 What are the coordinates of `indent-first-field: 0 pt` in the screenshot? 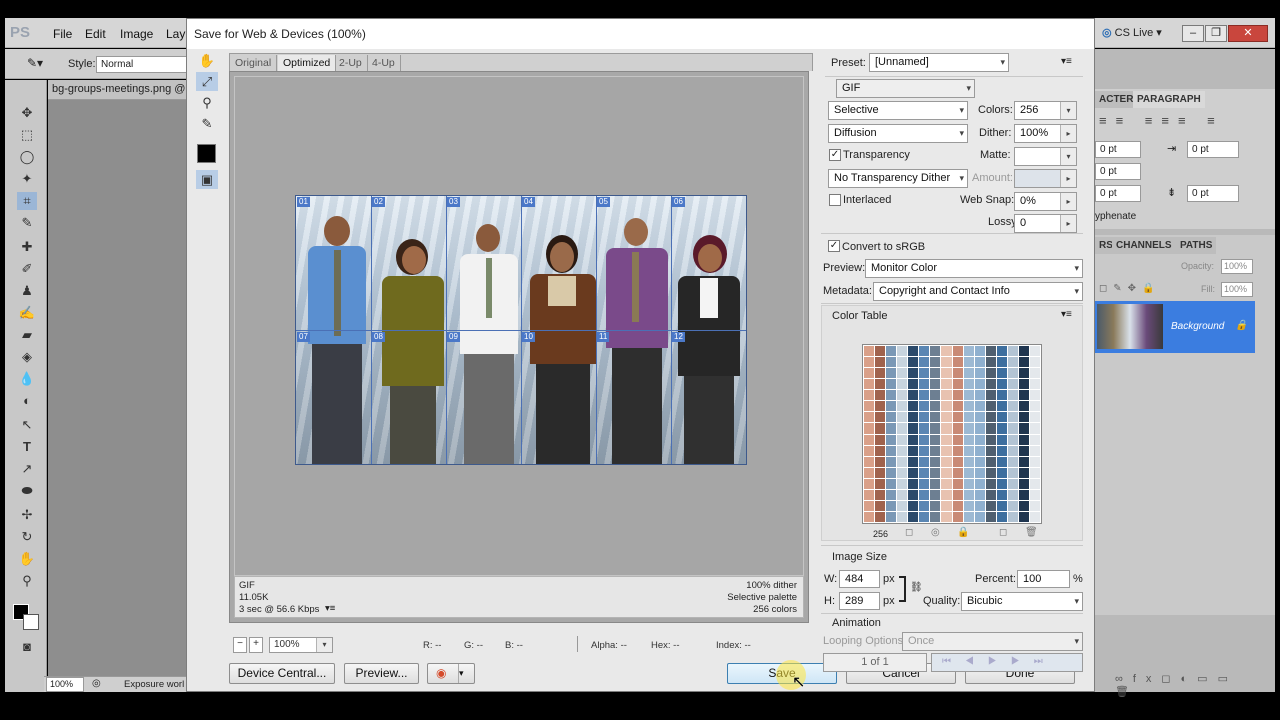 It's located at (1118, 171).